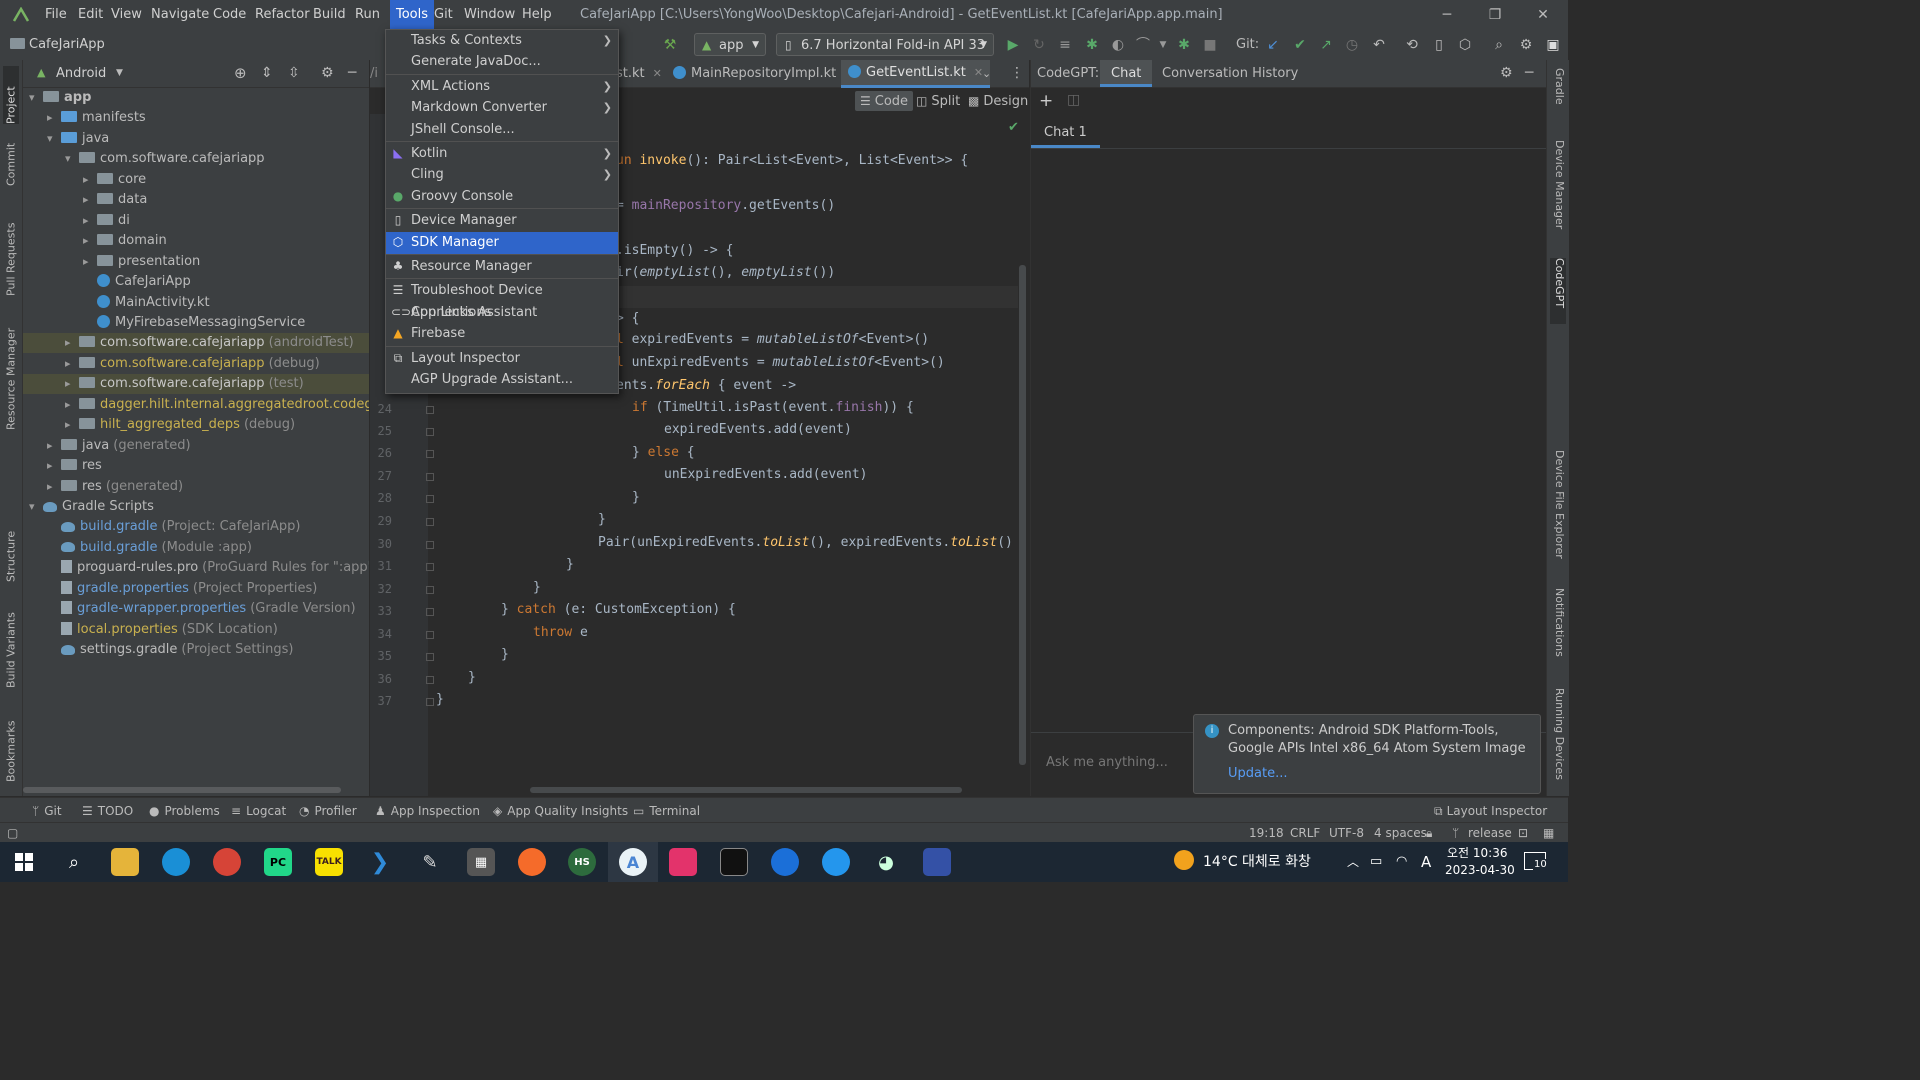  What do you see at coordinates (730, 44) in the screenshot?
I see `run-config-select: ▲ app ▼` at bounding box center [730, 44].